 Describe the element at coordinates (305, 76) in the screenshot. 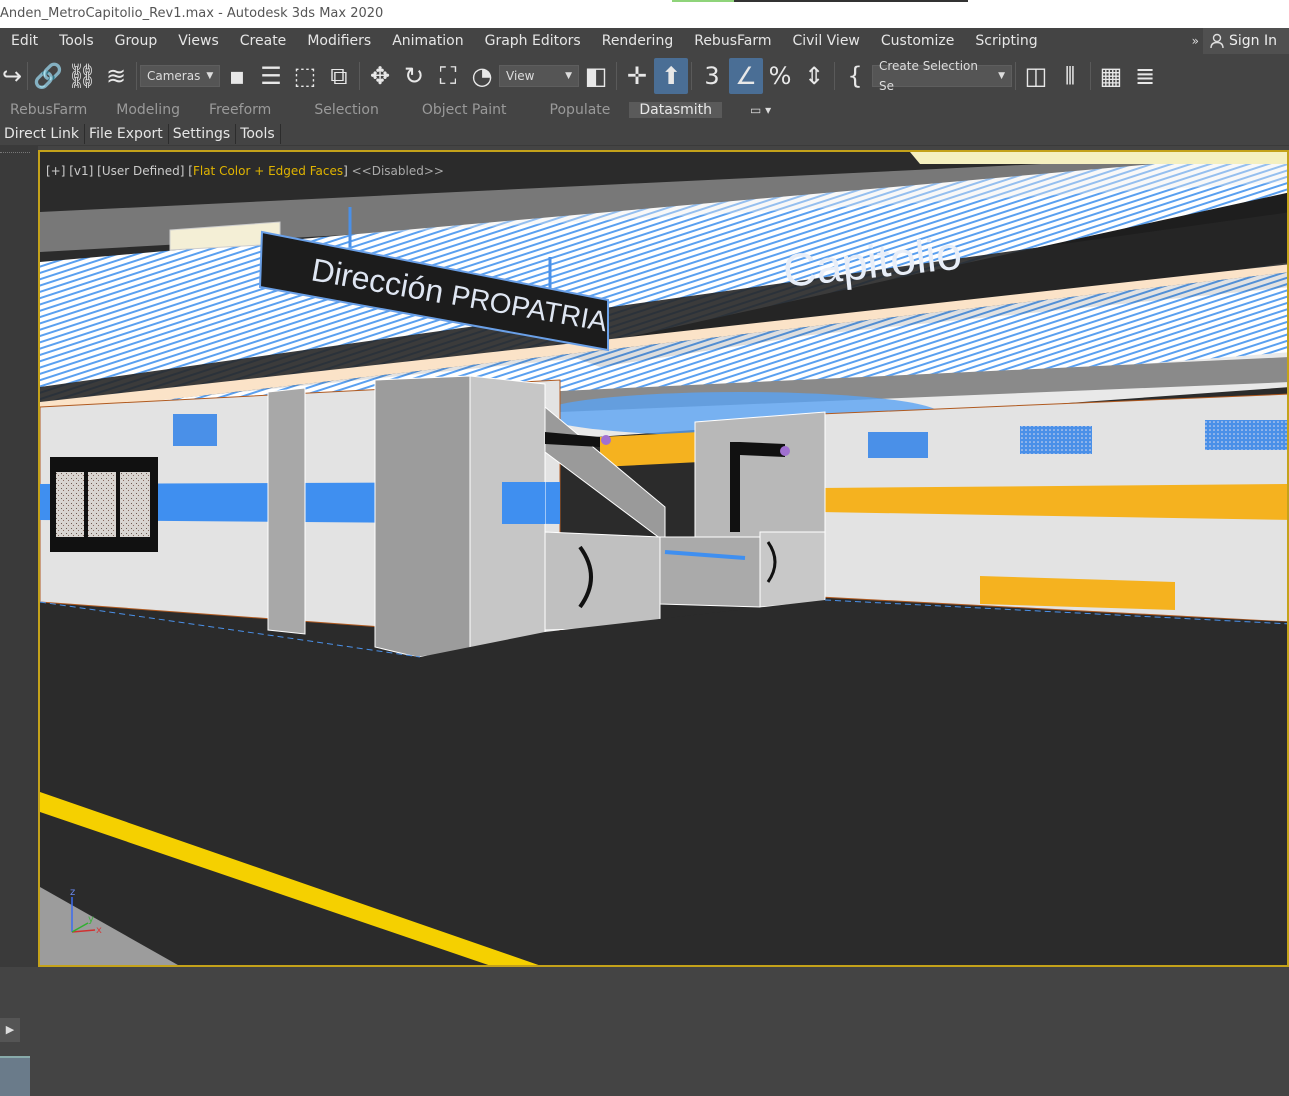

I see `rect-select-icon: ⬚` at that location.